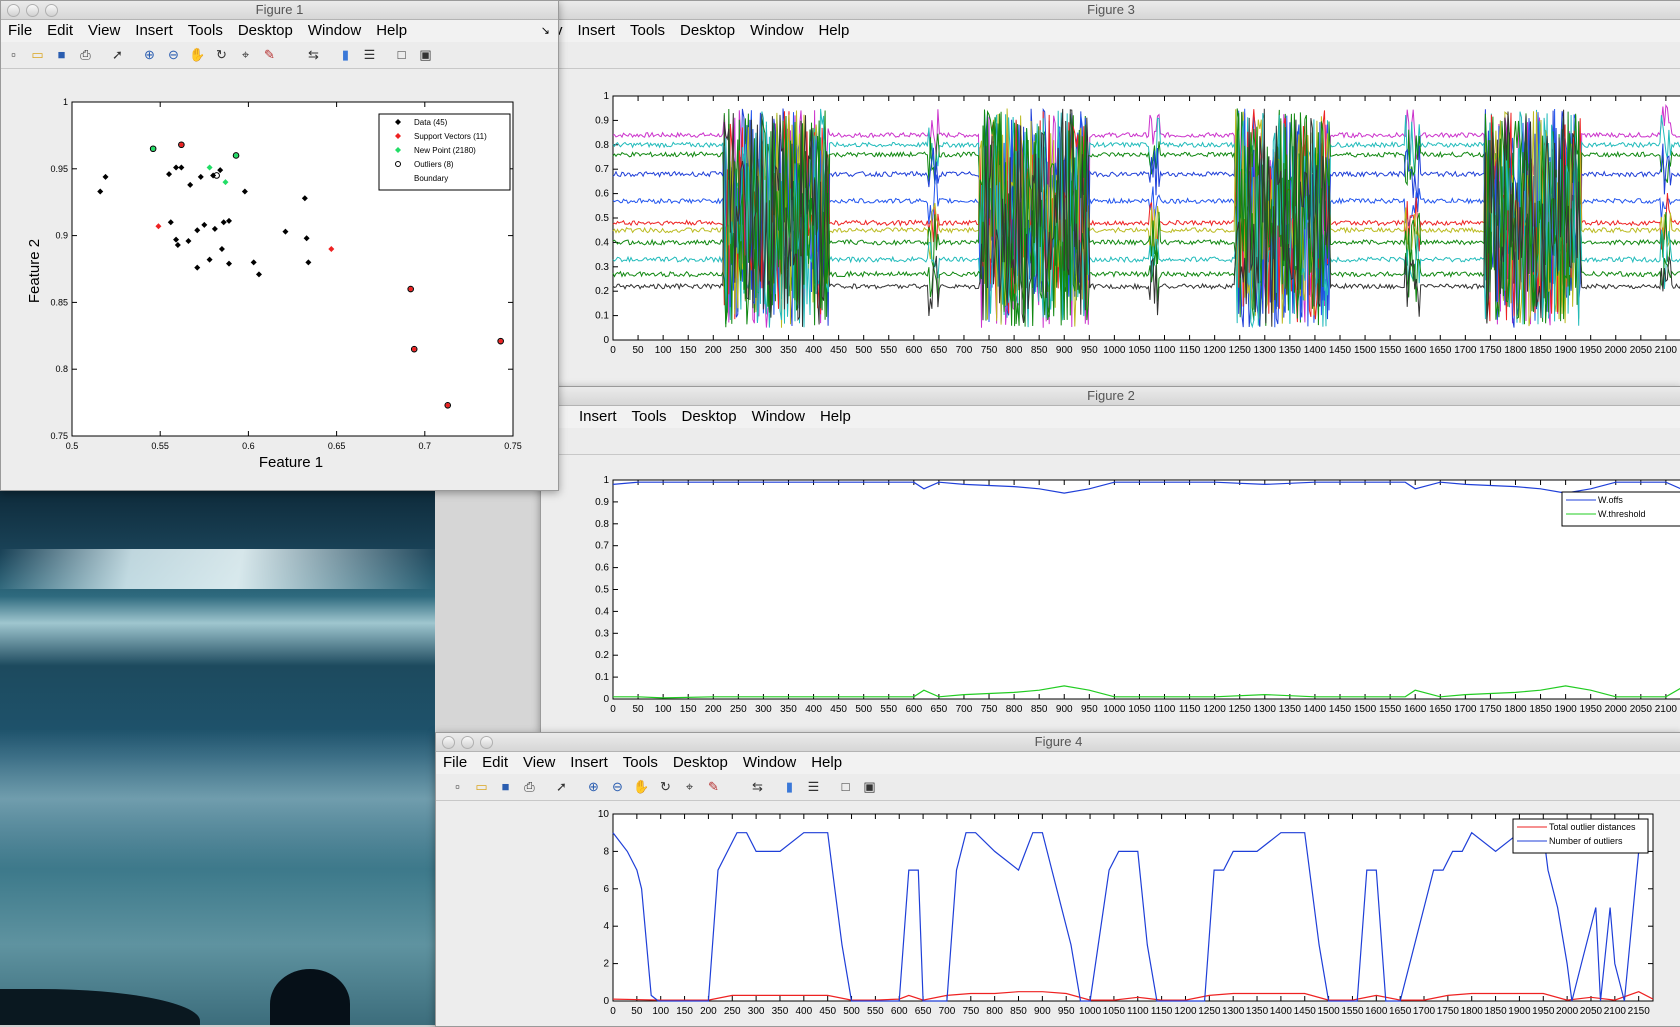 Image resolution: width=1680 pixels, height=1027 pixels. Describe the element at coordinates (1515, 709) in the screenshot. I see `x-tick-label: 1800` at that location.